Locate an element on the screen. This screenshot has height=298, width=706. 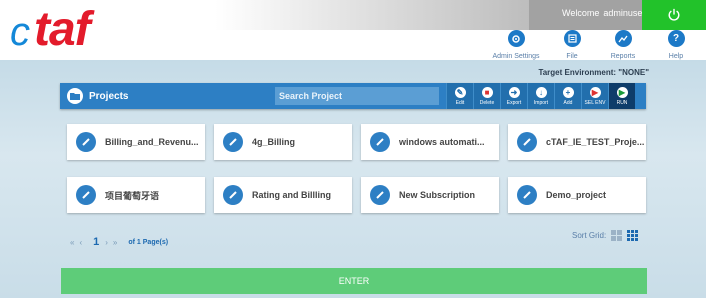
sort-grid-label: Sort Grid: is located at coordinates (589, 235).